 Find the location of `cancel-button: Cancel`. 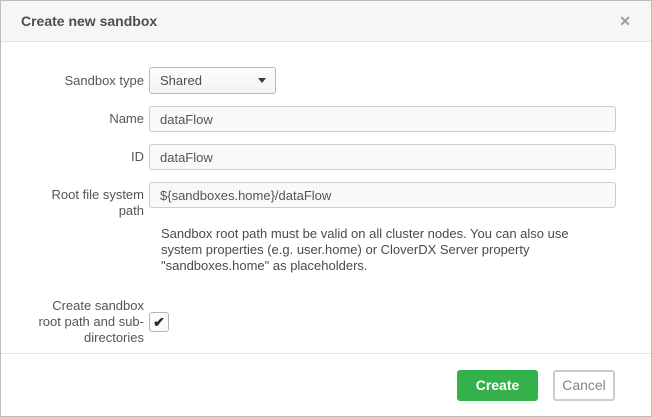

cancel-button: Cancel is located at coordinates (584, 385).